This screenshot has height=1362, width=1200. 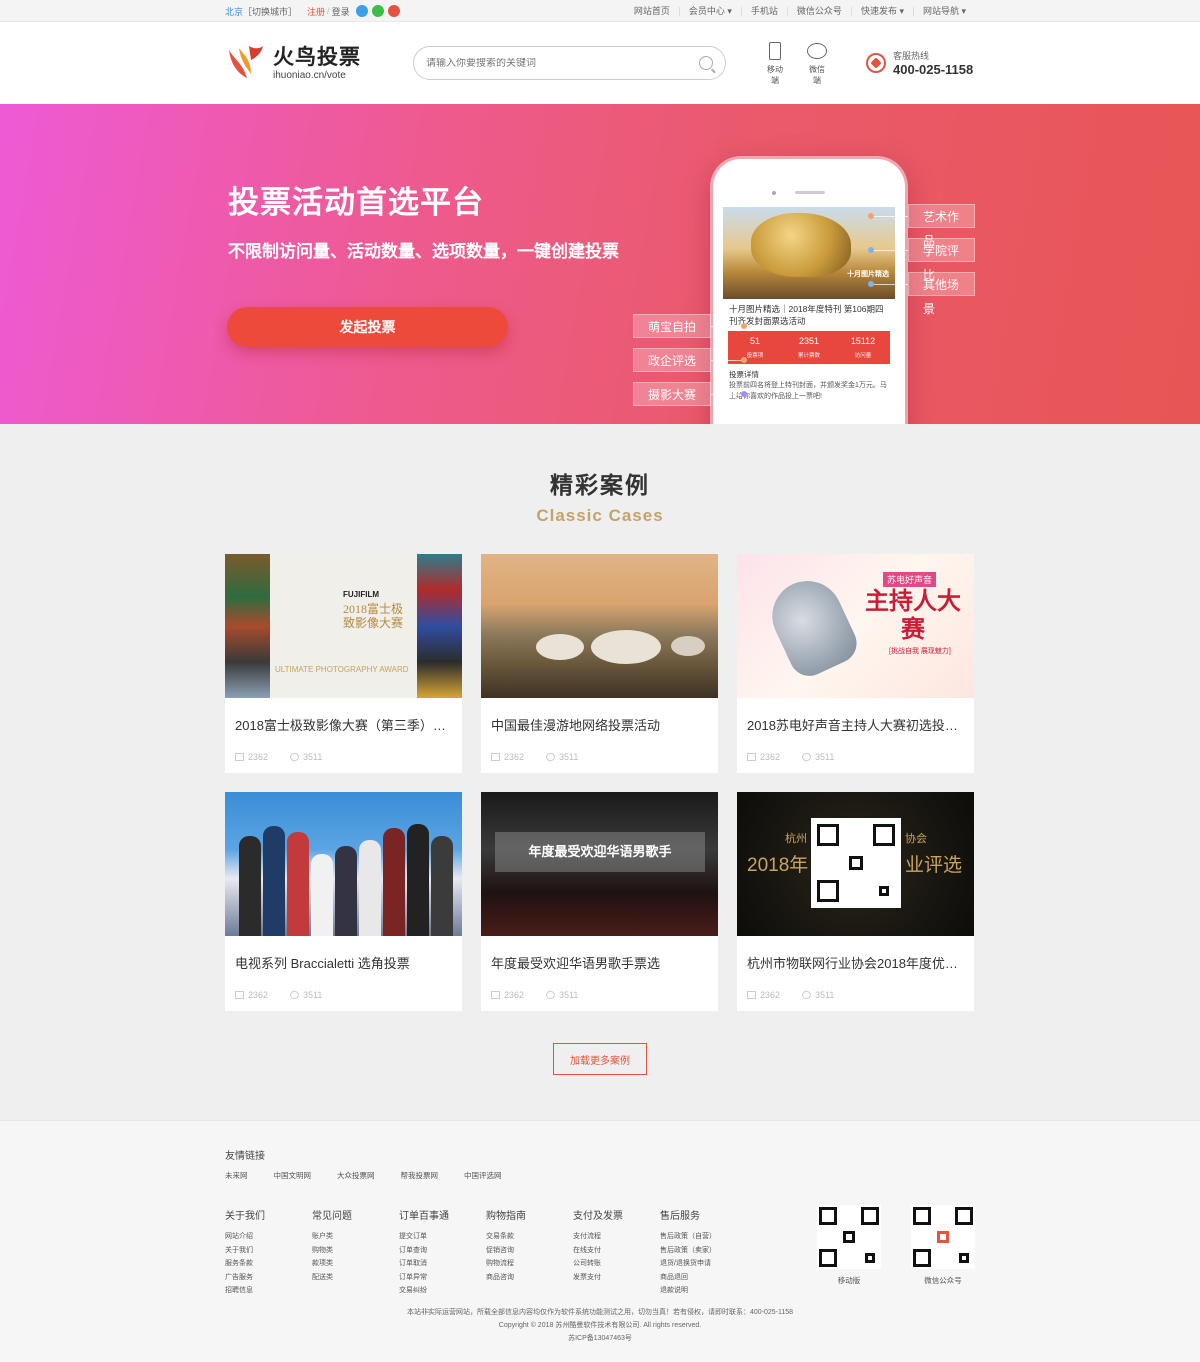 What do you see at coordinates (420, 1175) in the screenshot?
I see `friend-link: 帮我投票网` at bounding box center [420, 1175].